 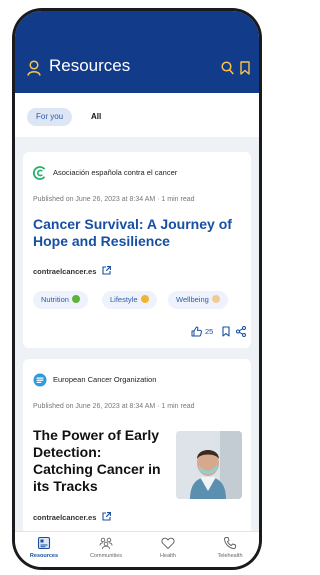 What do you see at coordinates (229, 543) in the screenshot?
I see `phone-icon` at bounding box center [229, 543].